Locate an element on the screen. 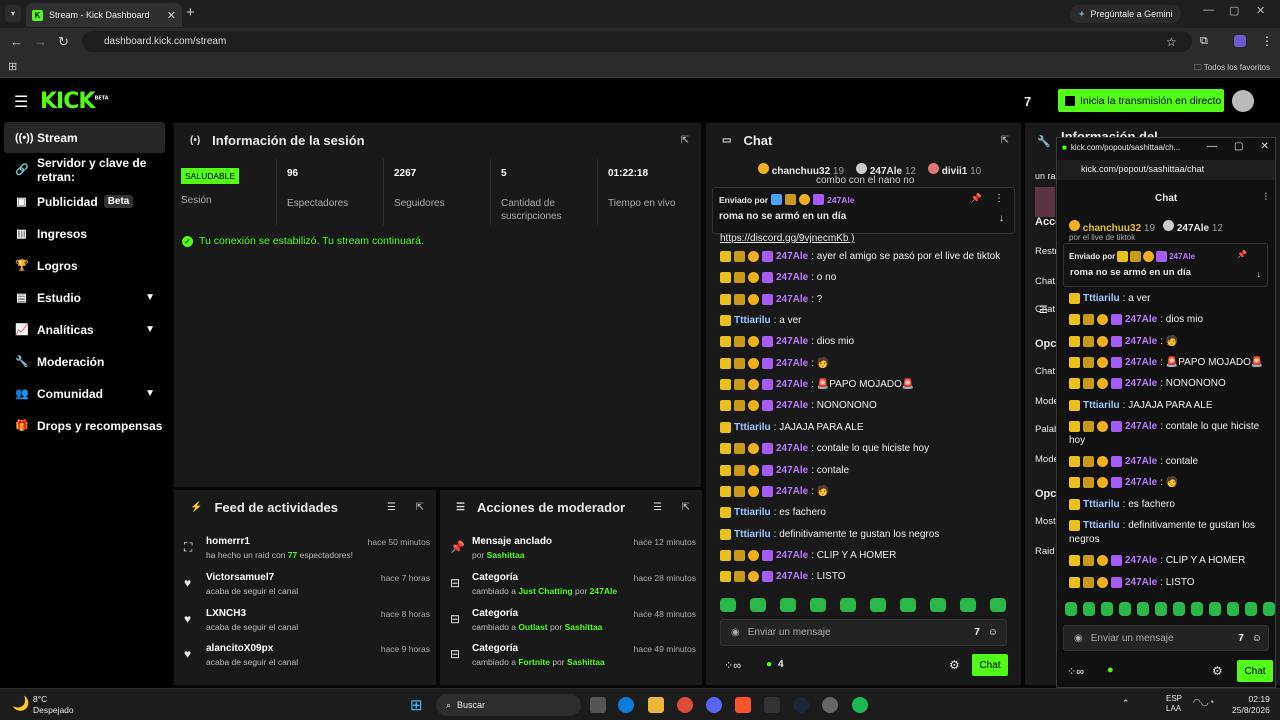  top-gifter: divii1 10 is located at coordinates (954, 170).